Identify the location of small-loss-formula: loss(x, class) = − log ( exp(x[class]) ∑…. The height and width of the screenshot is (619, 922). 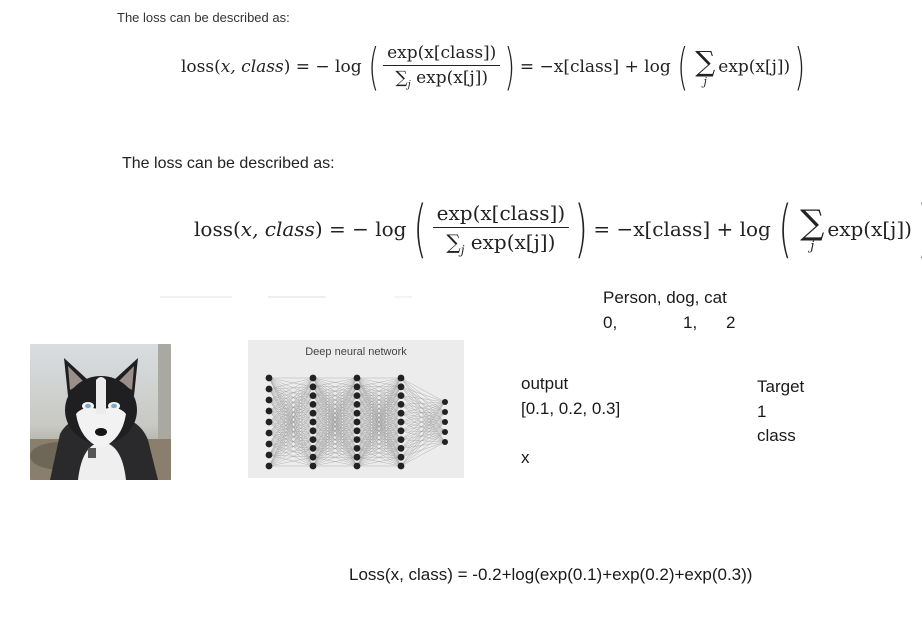
(493, 67).